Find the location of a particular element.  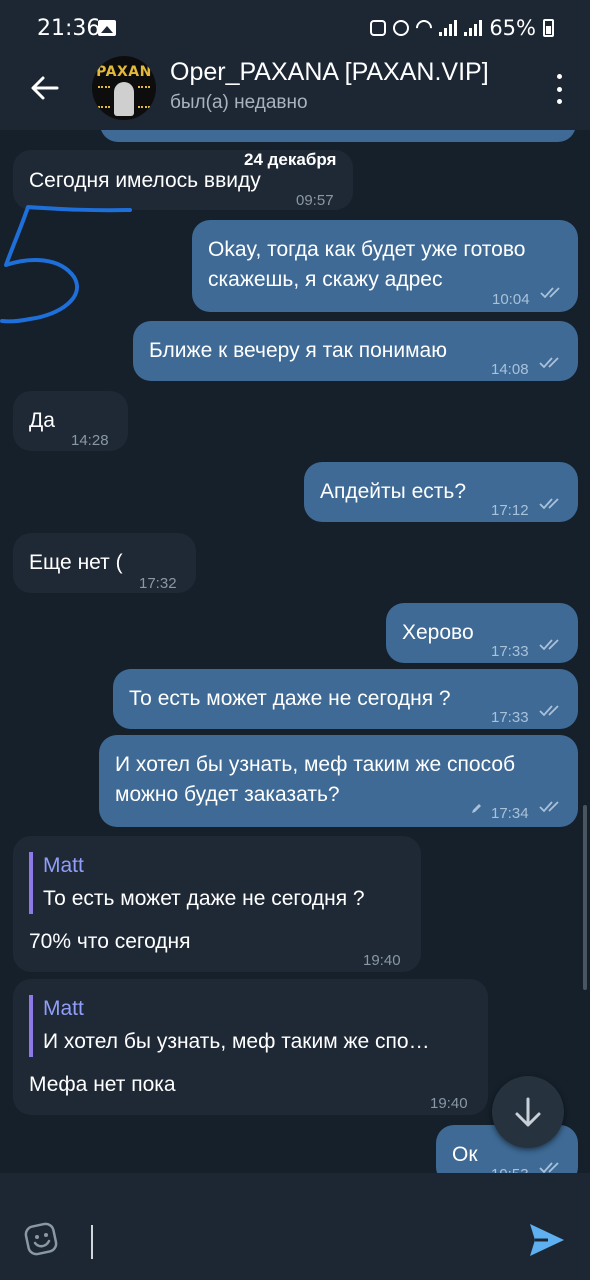

chat-title: Oper_PAXANA [PAXAN.VIP] is located at coordinates (329, 72).